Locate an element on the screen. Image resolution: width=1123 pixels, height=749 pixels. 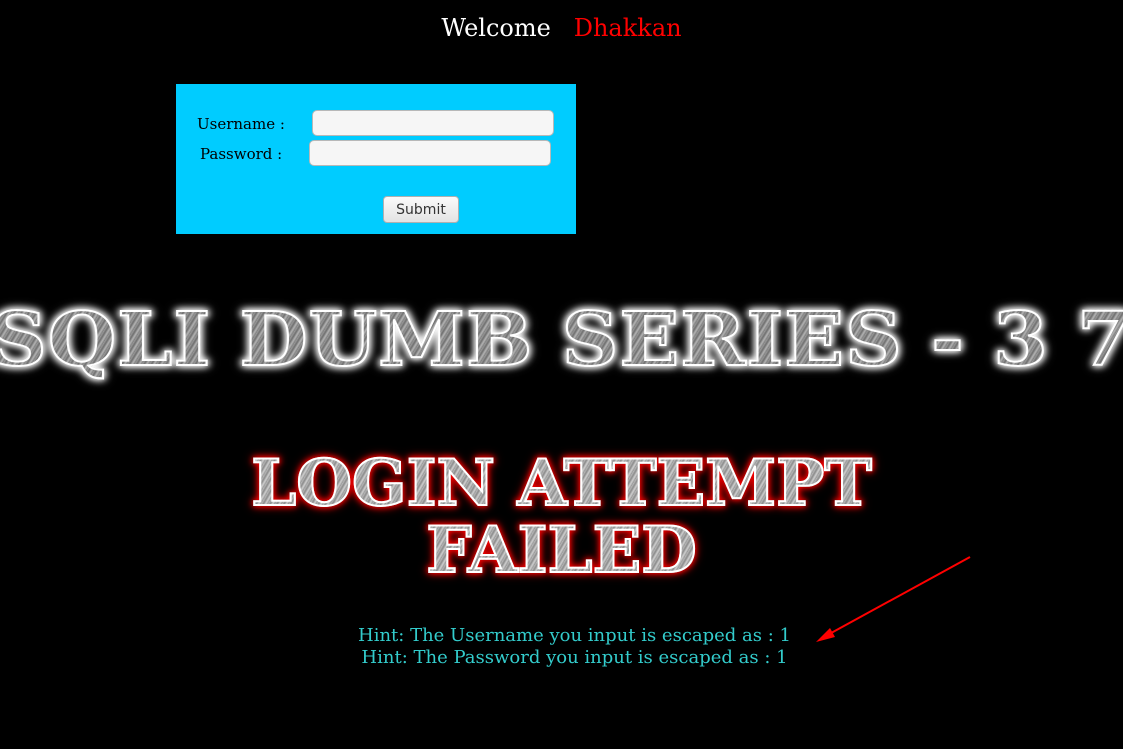
password-label: Password : is located at coordinates (241, 154).